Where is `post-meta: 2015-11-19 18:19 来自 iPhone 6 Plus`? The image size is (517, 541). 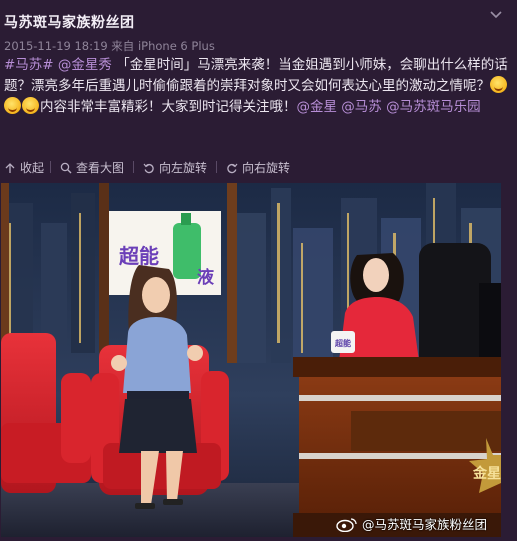 post-meta: 2015-11-19 18:19 来自 iPhone 6 Plus is located at coordinates (109, 46).